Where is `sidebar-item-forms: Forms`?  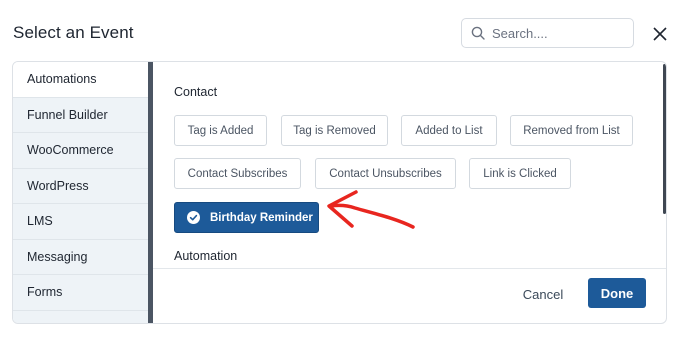 sidebar-item-forms: Forms is located at coordinates (81, 293).